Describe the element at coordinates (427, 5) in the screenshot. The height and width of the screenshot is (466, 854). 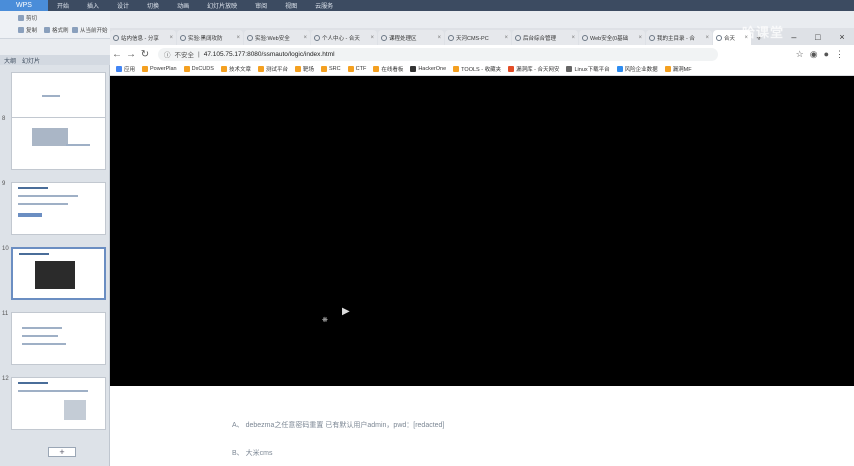
I see `app-menu-bar: WPS 开始 插入 设计 切换 动画 幻灯片放映 审阅 视图 云服务` at that location.